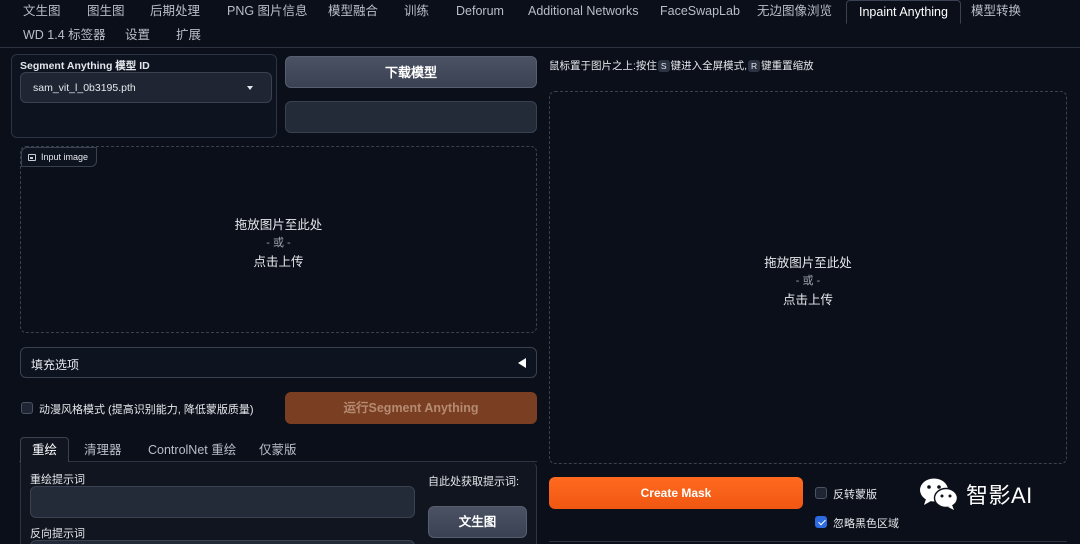 This screenshot has width=1080, height=544. I want to click on subtab-cleaner: 清理器, so click(103, 450).